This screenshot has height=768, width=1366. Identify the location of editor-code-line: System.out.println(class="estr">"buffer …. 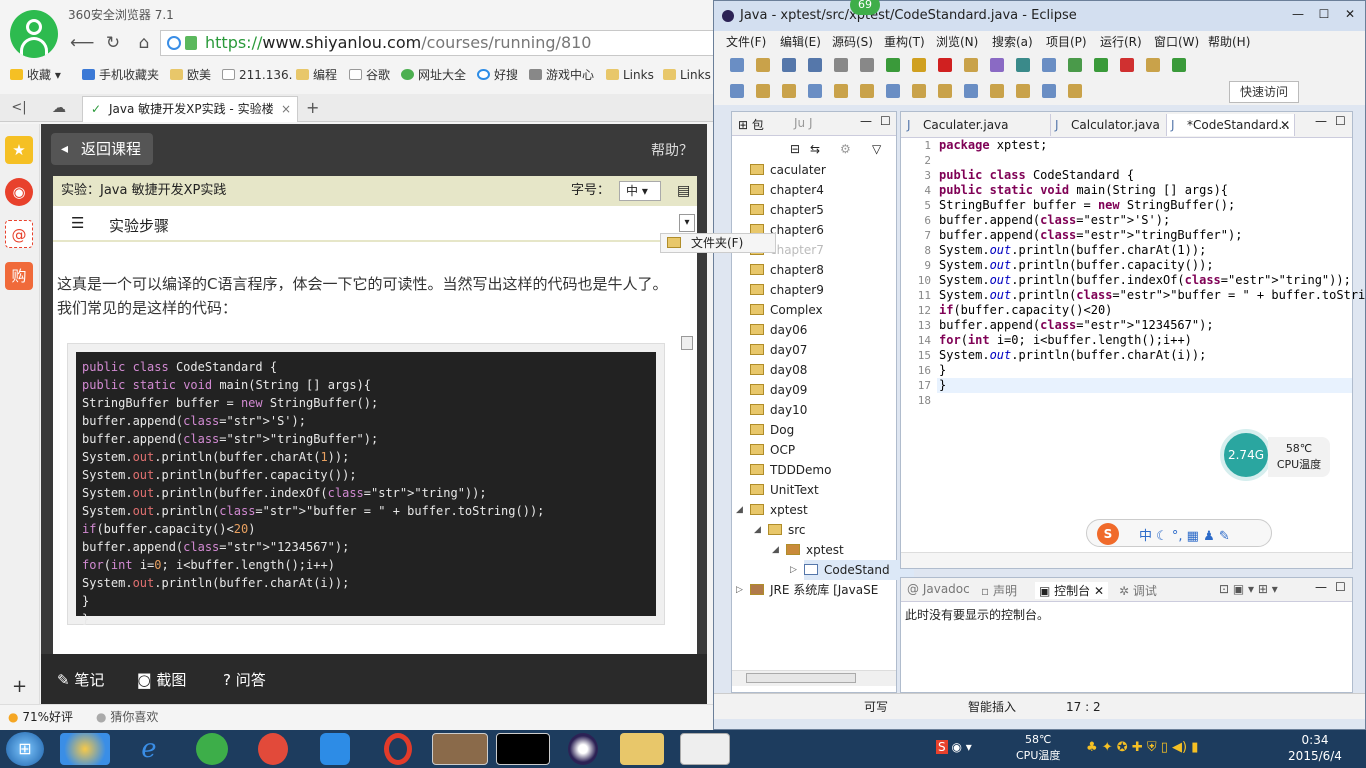
(1152, 295).